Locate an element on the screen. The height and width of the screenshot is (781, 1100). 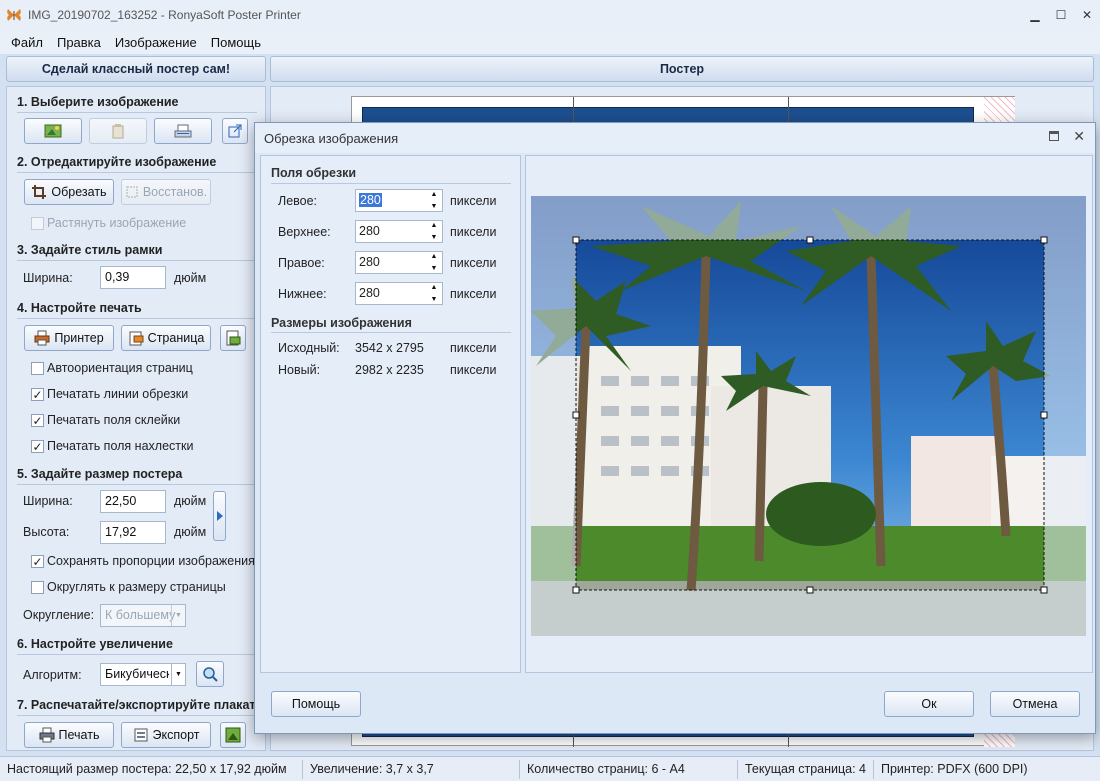
printer-button-label: Принтер is located at coordinates (79, 338).